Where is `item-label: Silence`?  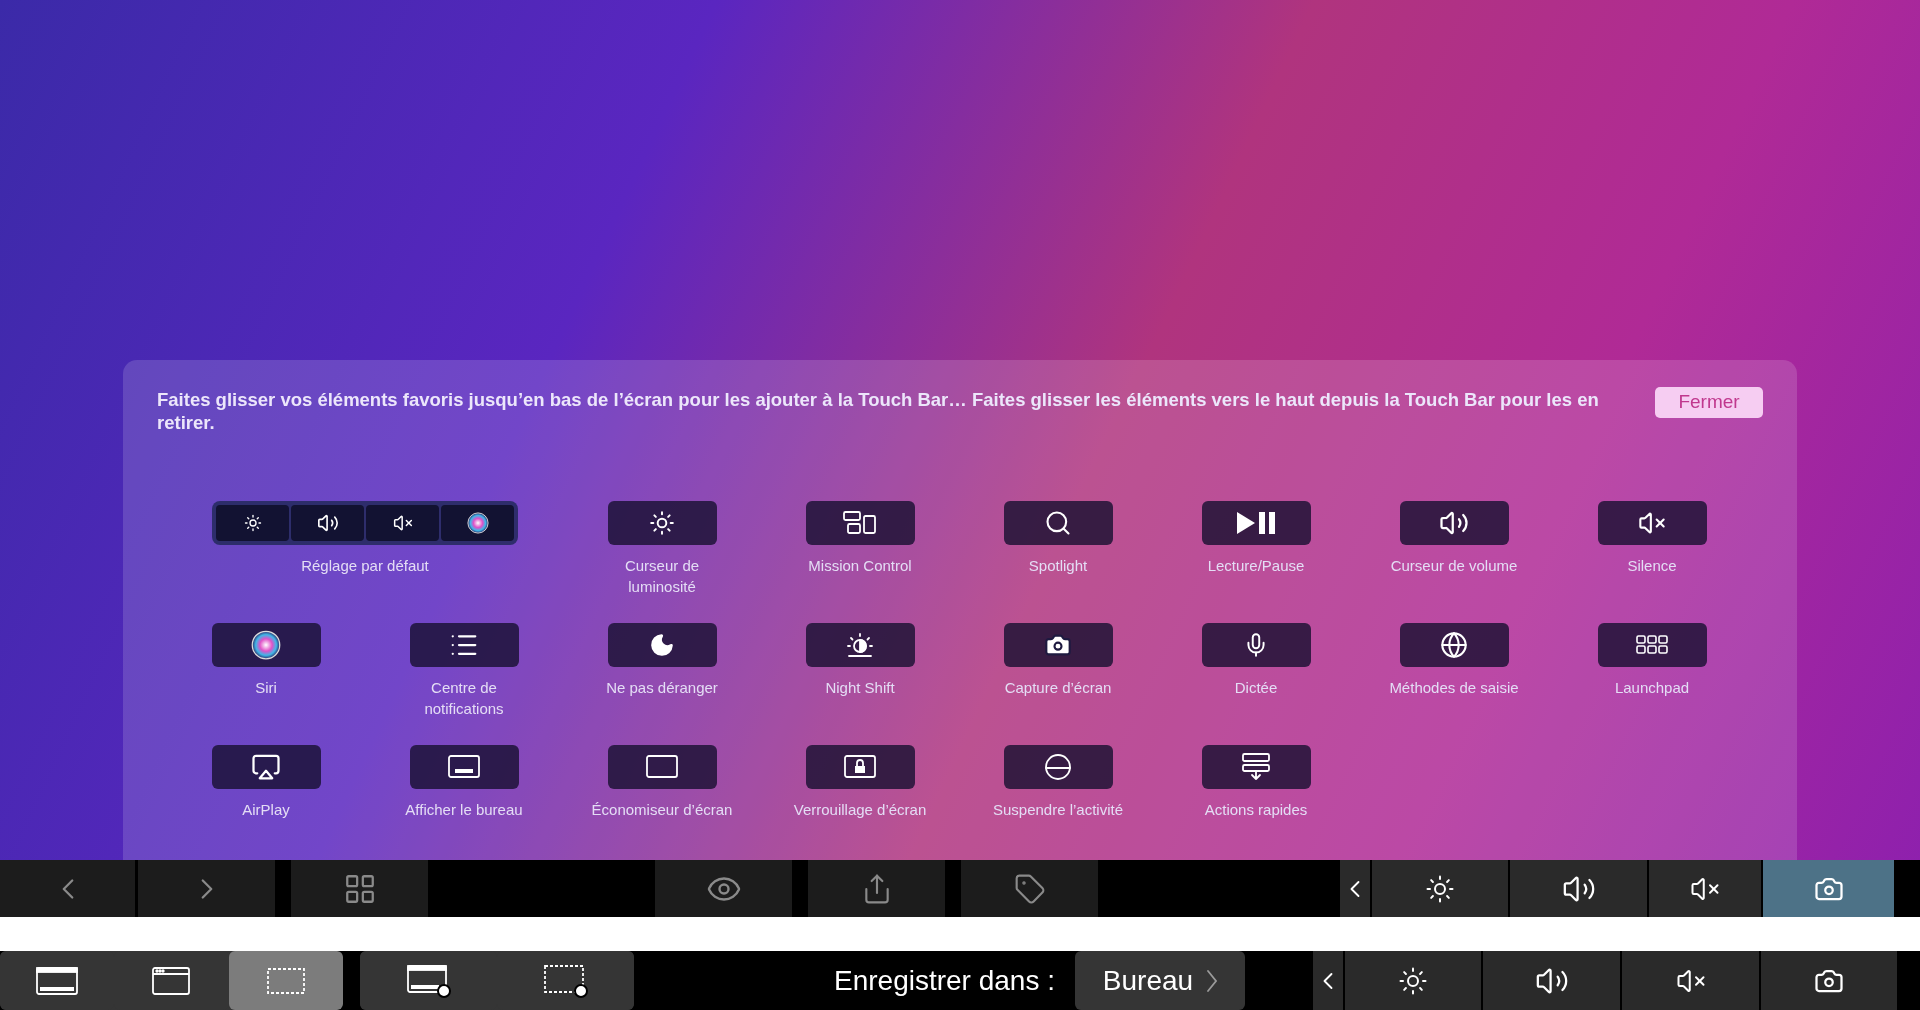 item-label: Silence is located at coordinates (1652, 566).